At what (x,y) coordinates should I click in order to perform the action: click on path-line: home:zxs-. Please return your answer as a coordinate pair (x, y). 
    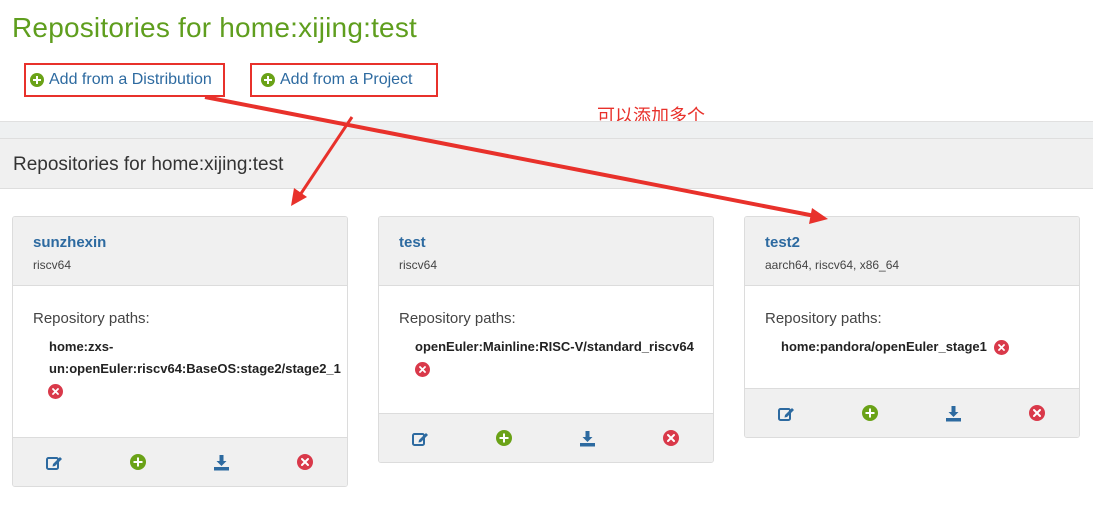
    Looking at the image, I should click on (81, 346).